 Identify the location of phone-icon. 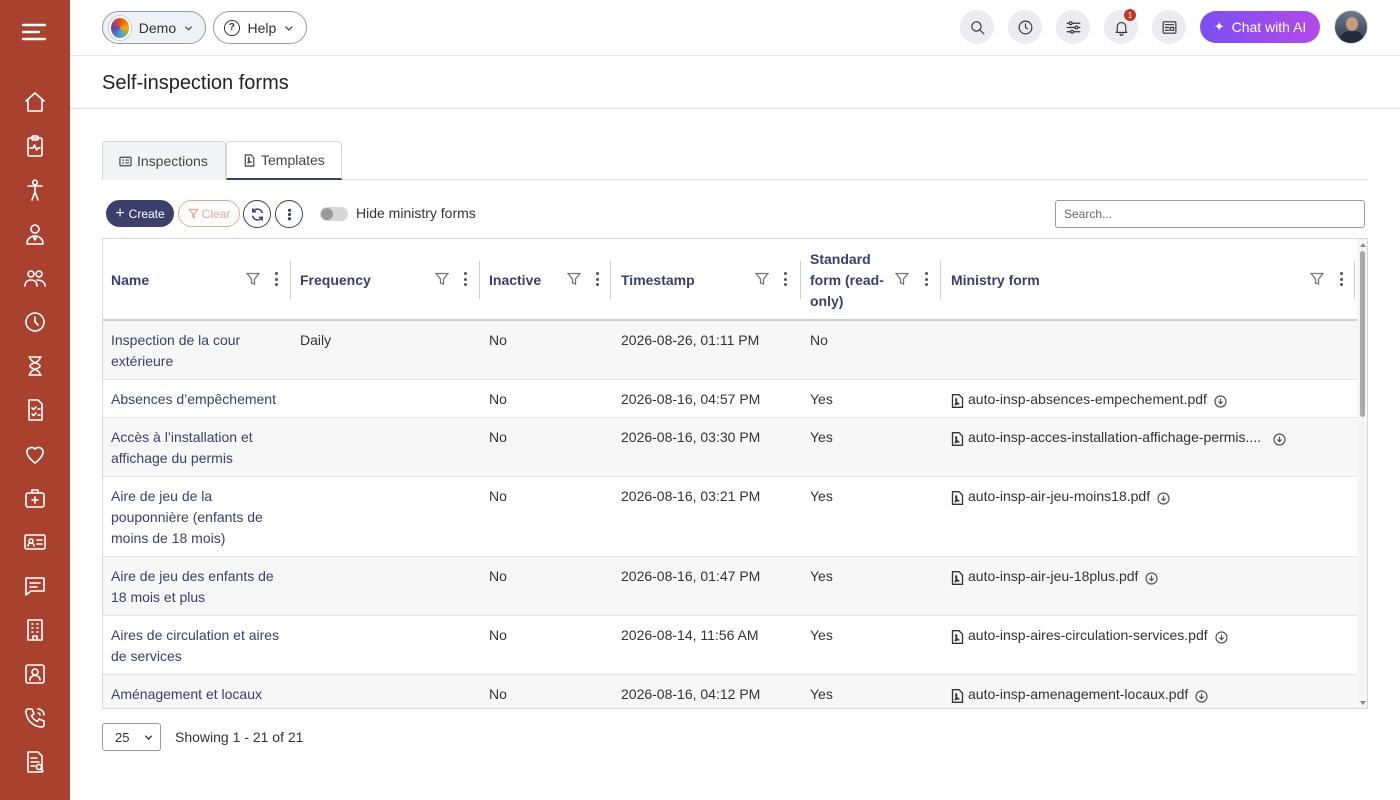
(35, 718).